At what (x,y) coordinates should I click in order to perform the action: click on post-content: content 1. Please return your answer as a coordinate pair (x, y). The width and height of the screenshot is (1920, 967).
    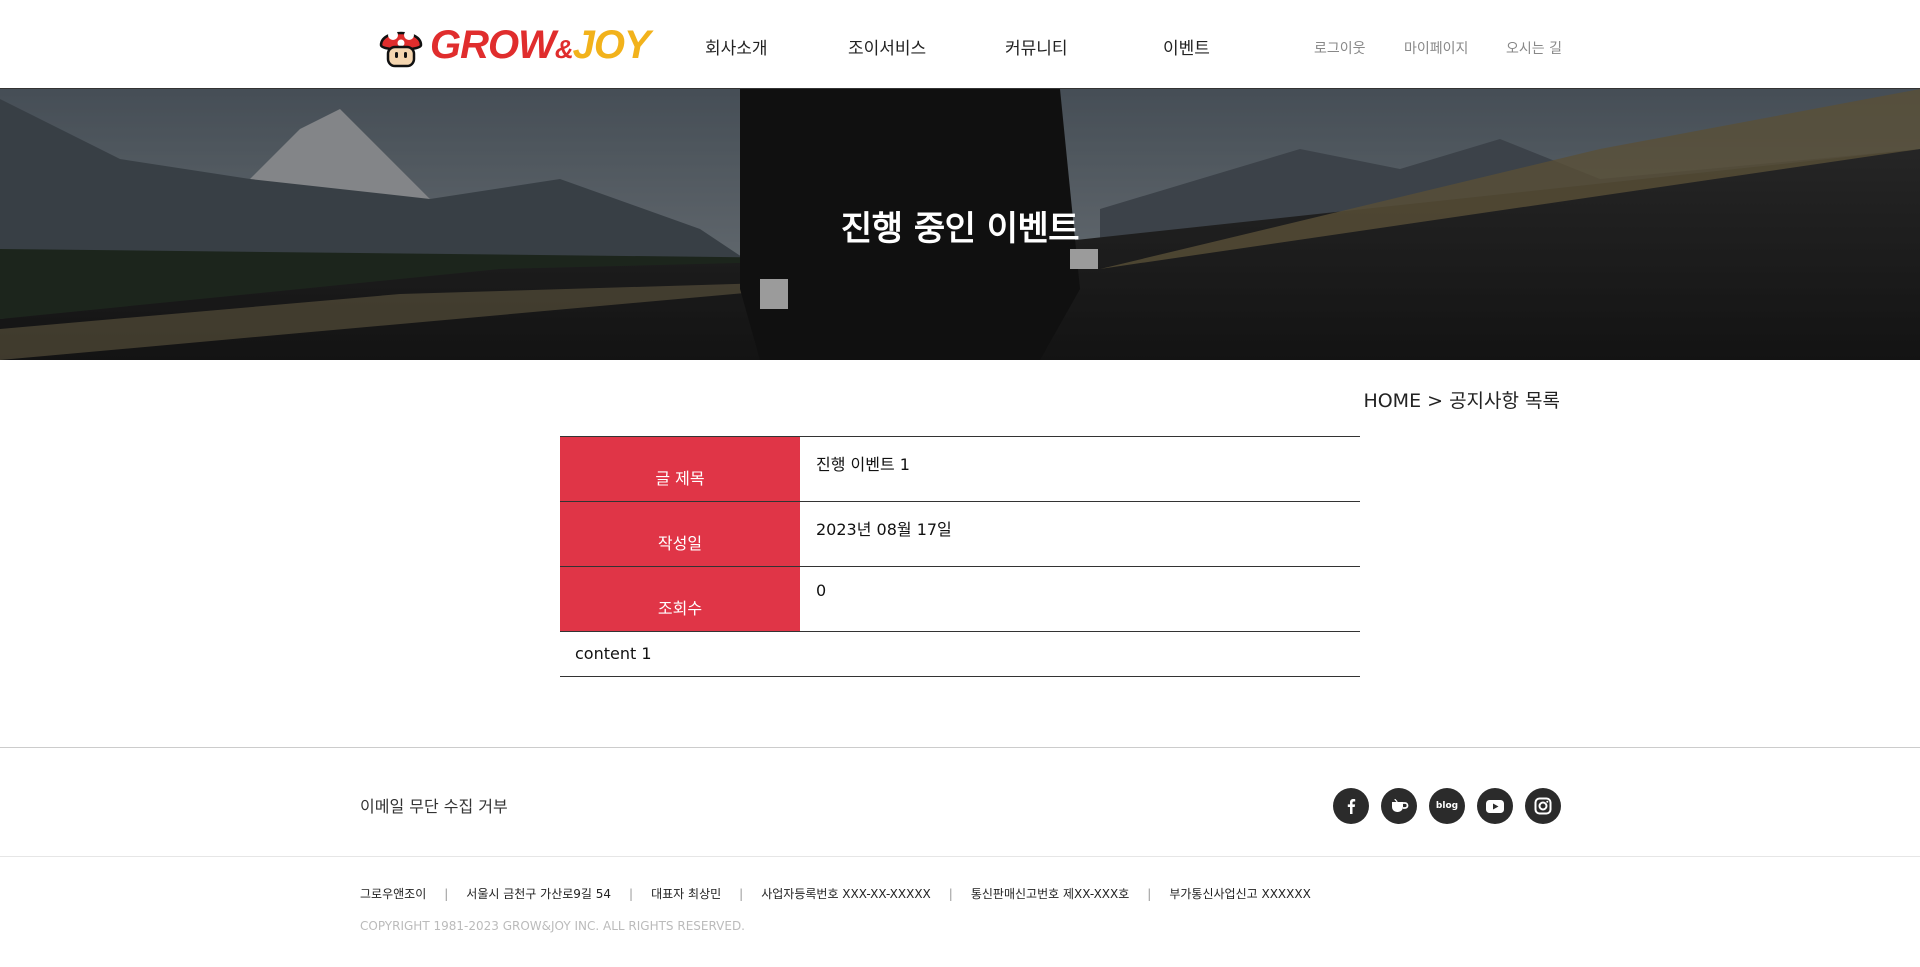
    Looking at the image, I should click on (960, 654).